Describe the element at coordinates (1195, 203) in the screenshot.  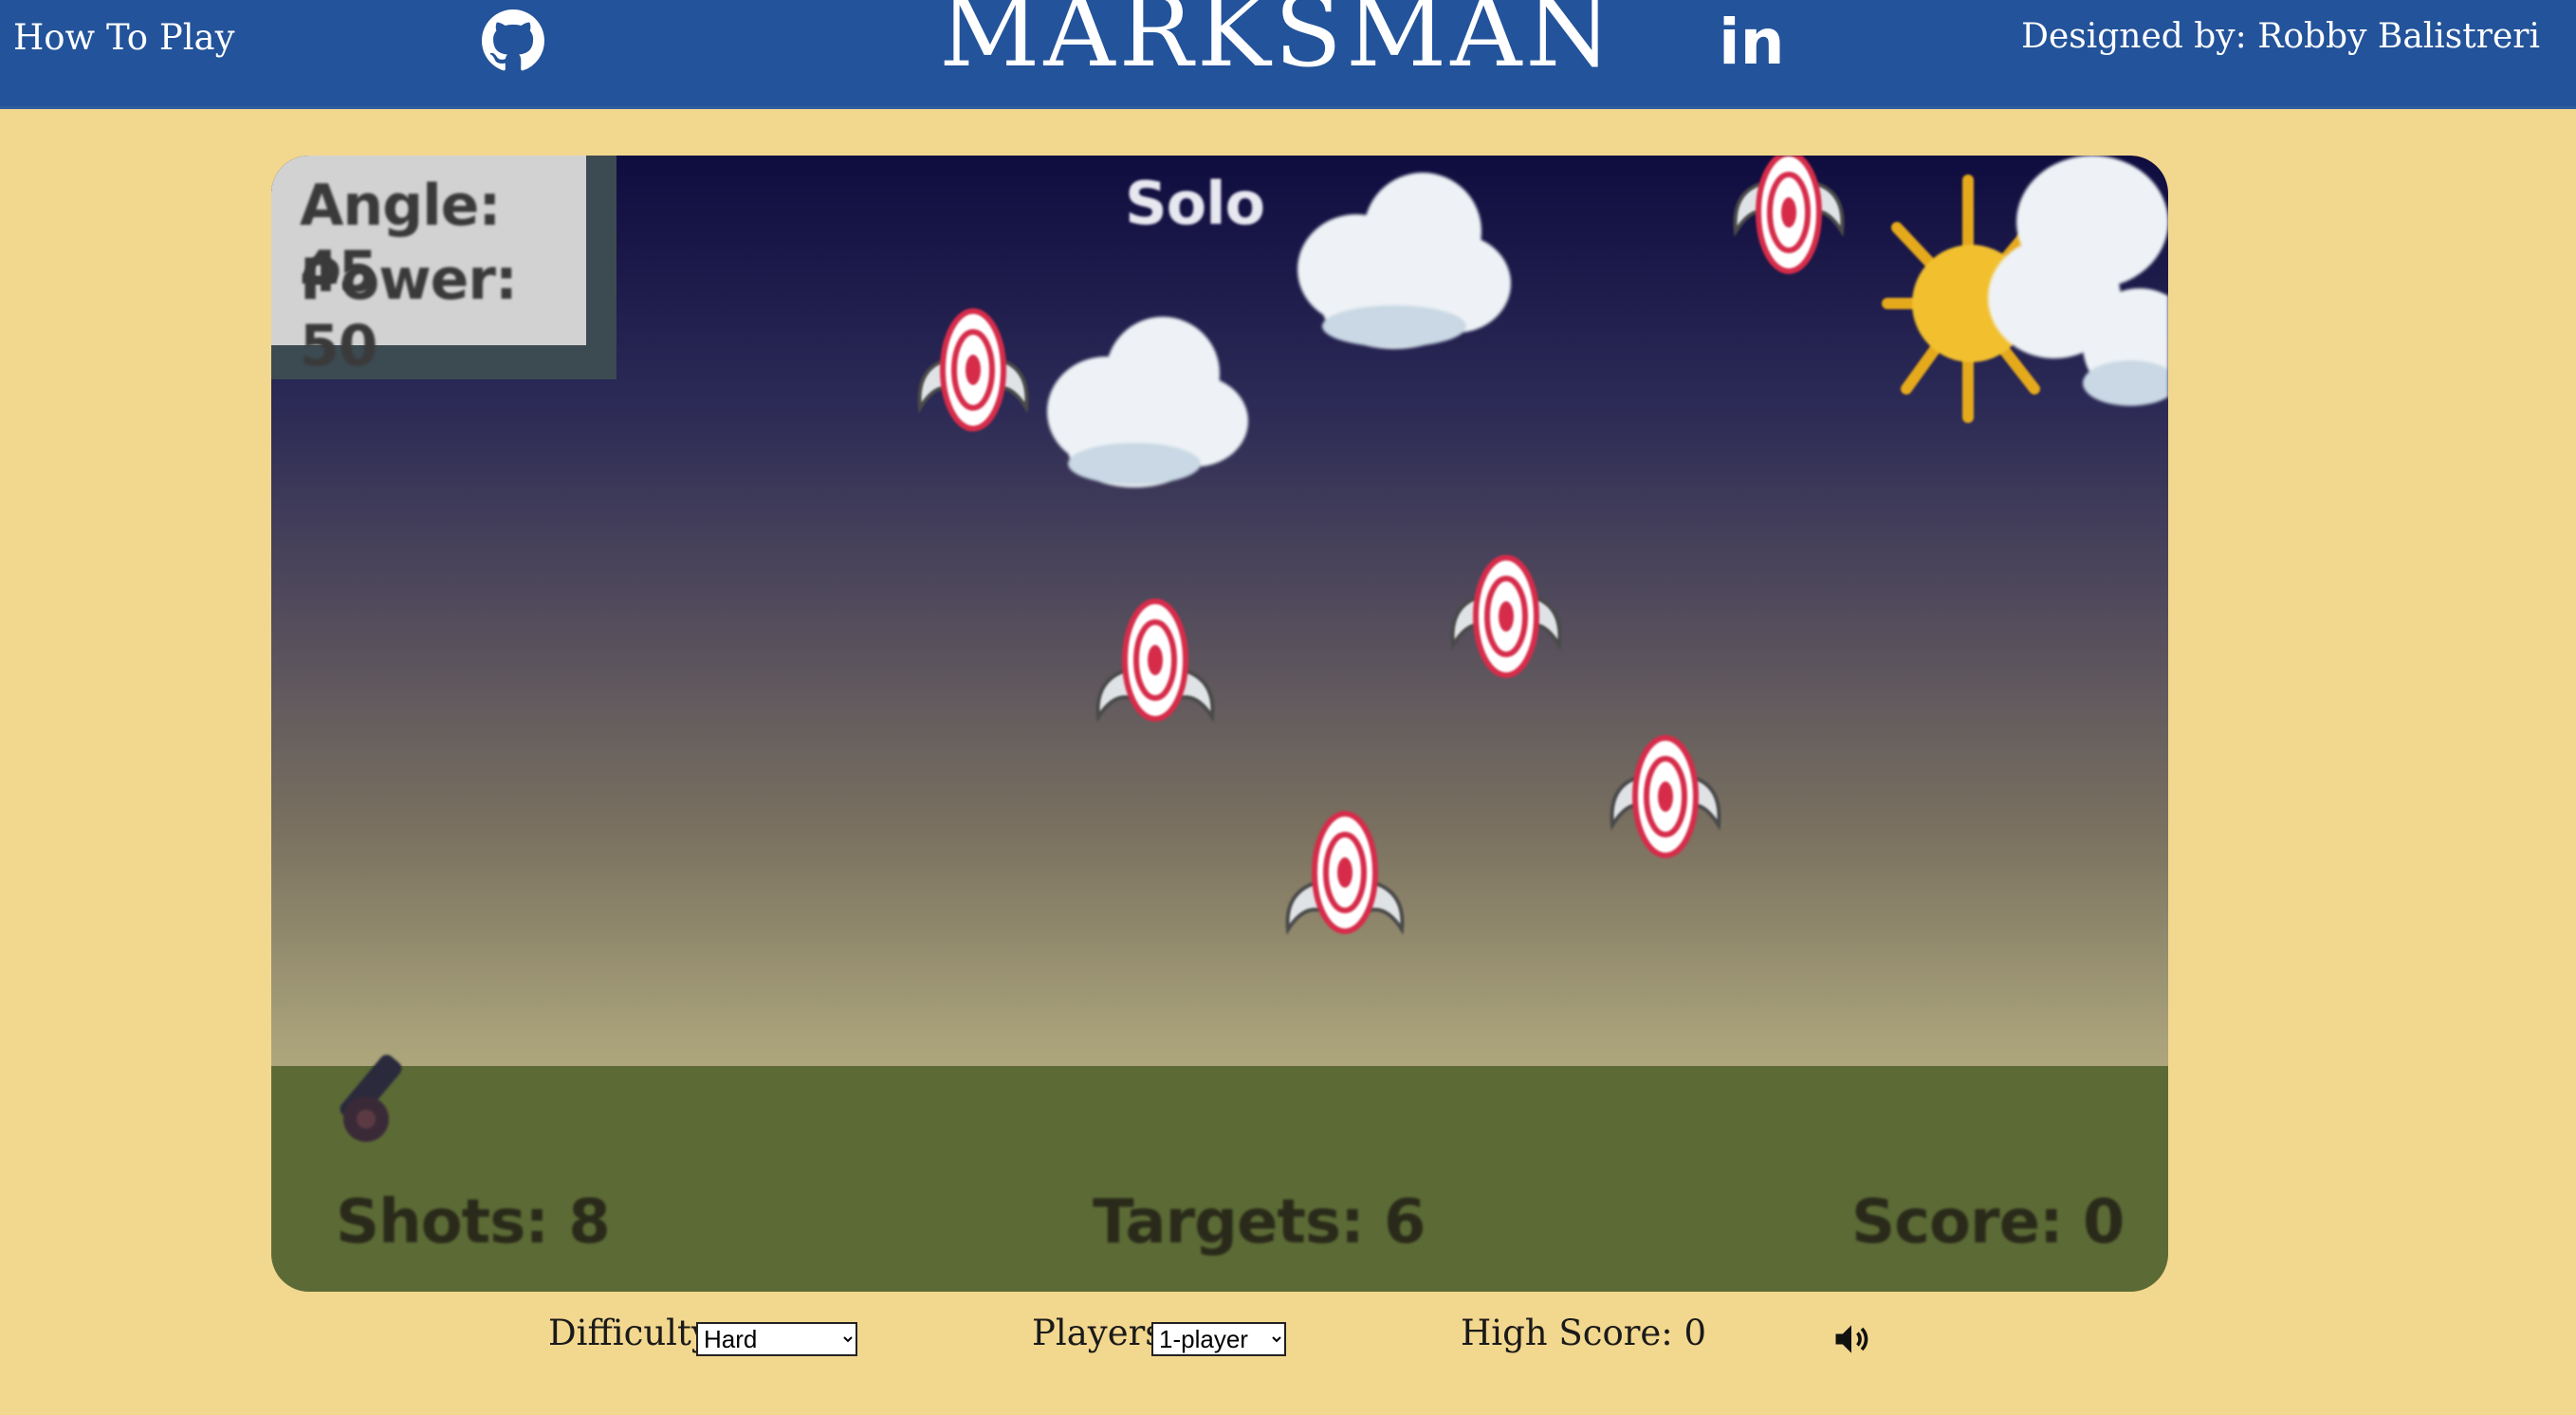
I see `game-mode-label: Solo` at that location.